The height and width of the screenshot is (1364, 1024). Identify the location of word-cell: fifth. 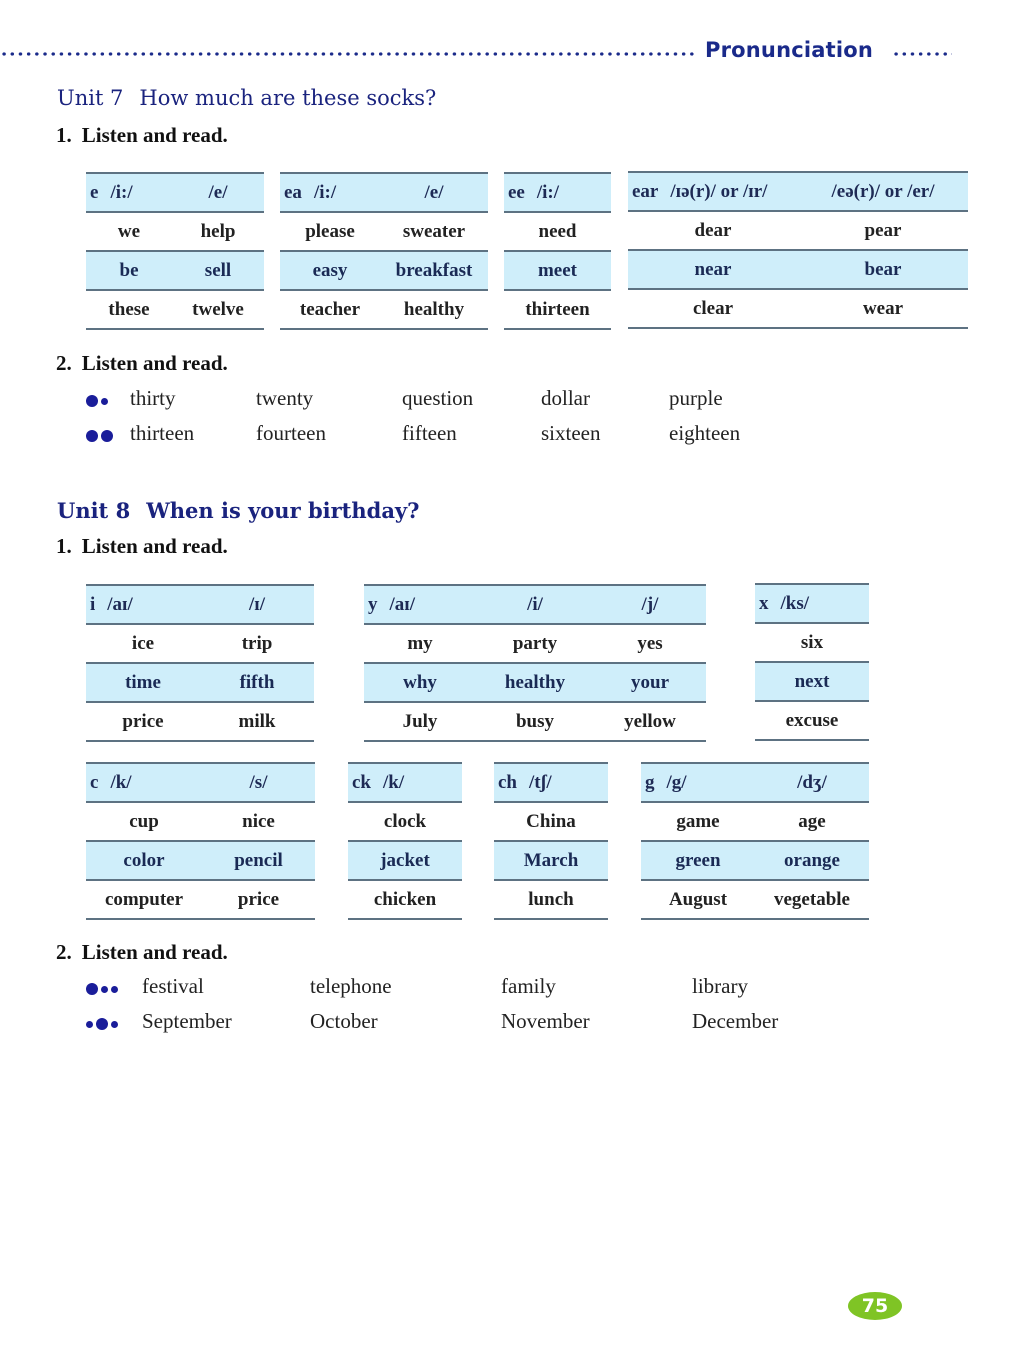
(257, 682).